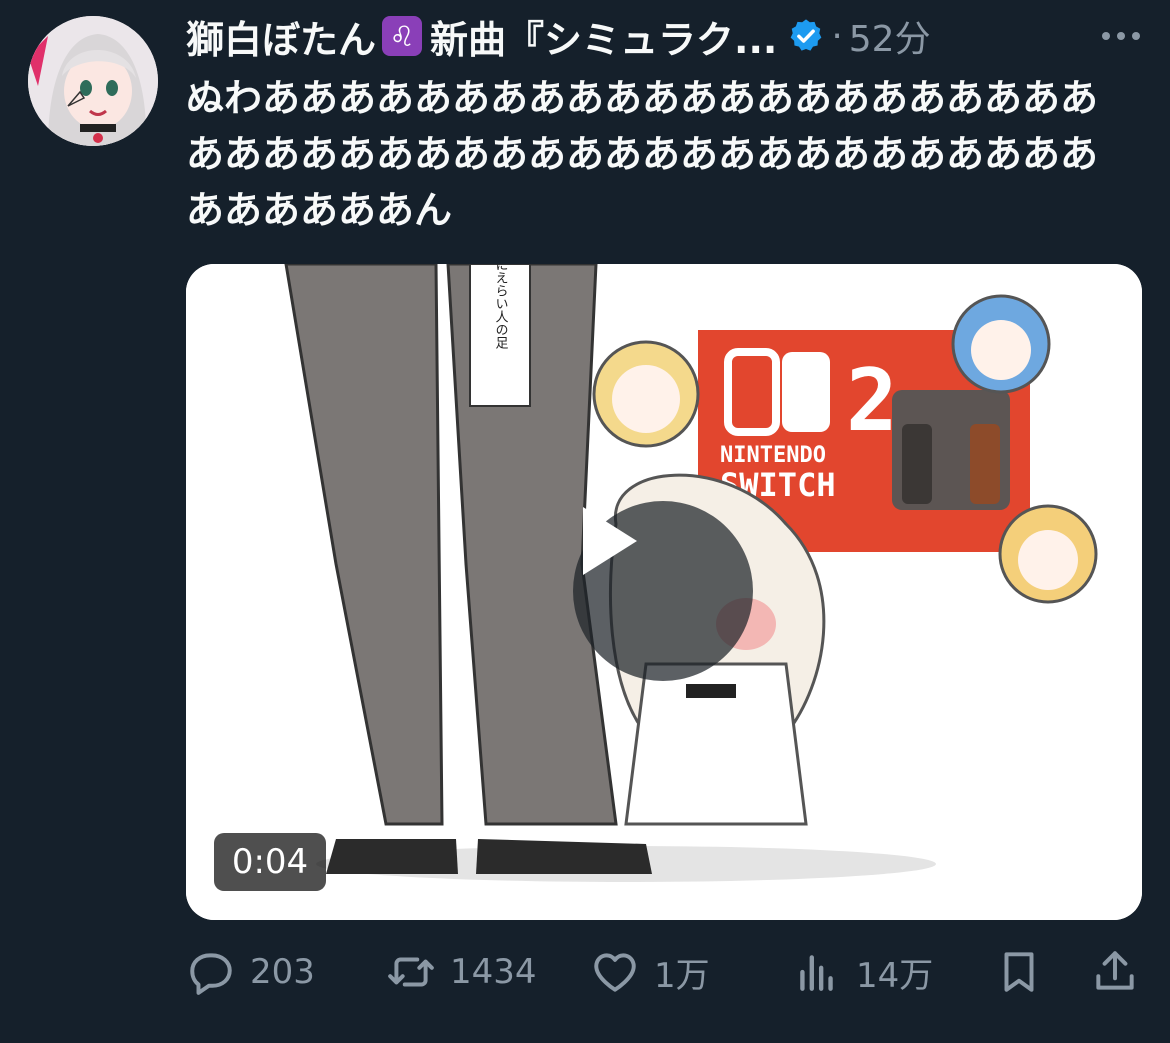 The image size is (1170, 1043). I want to click on bookmark-button, so click(1026, 972).